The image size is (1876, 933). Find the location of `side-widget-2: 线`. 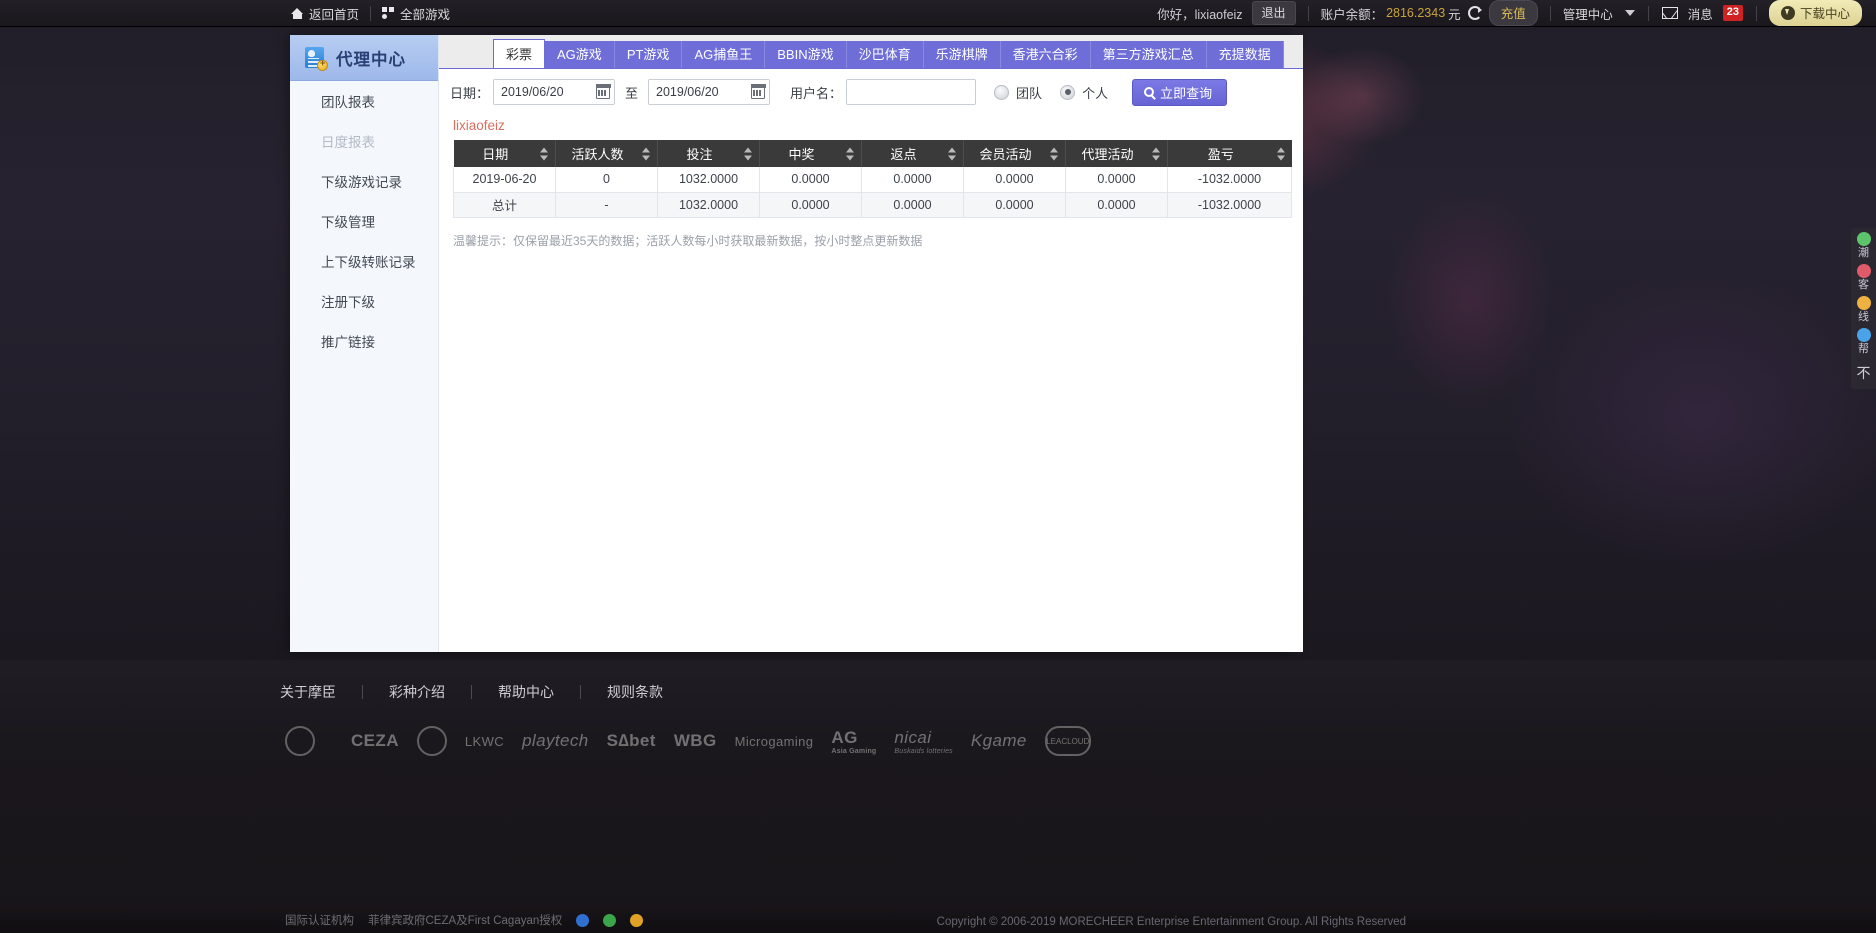

side-widget-2: 线 is located at coordinates (1863, 309).